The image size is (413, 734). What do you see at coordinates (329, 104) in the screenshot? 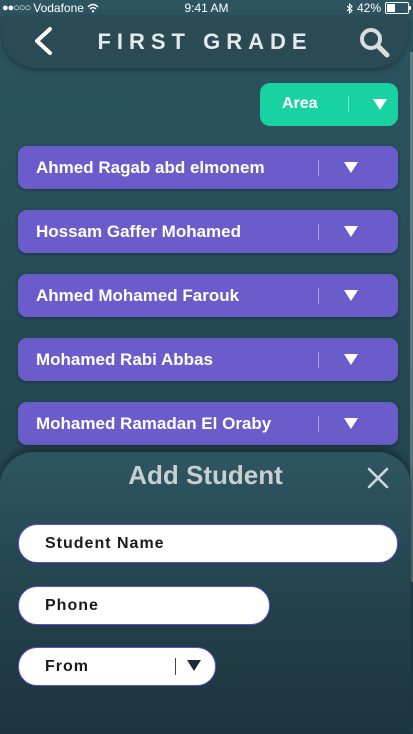
I see `area-dropdown: Area` at bounding box center [329, 104].